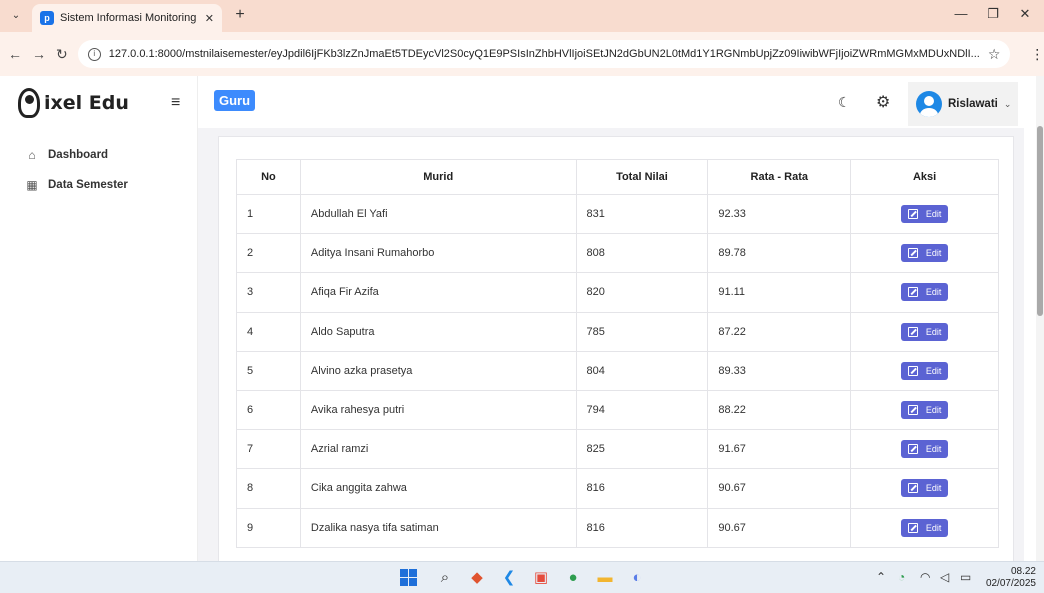  Describe the element at coordinates (541, 578) in the screenshot. I see `xampp-icon: ▣` at that location.